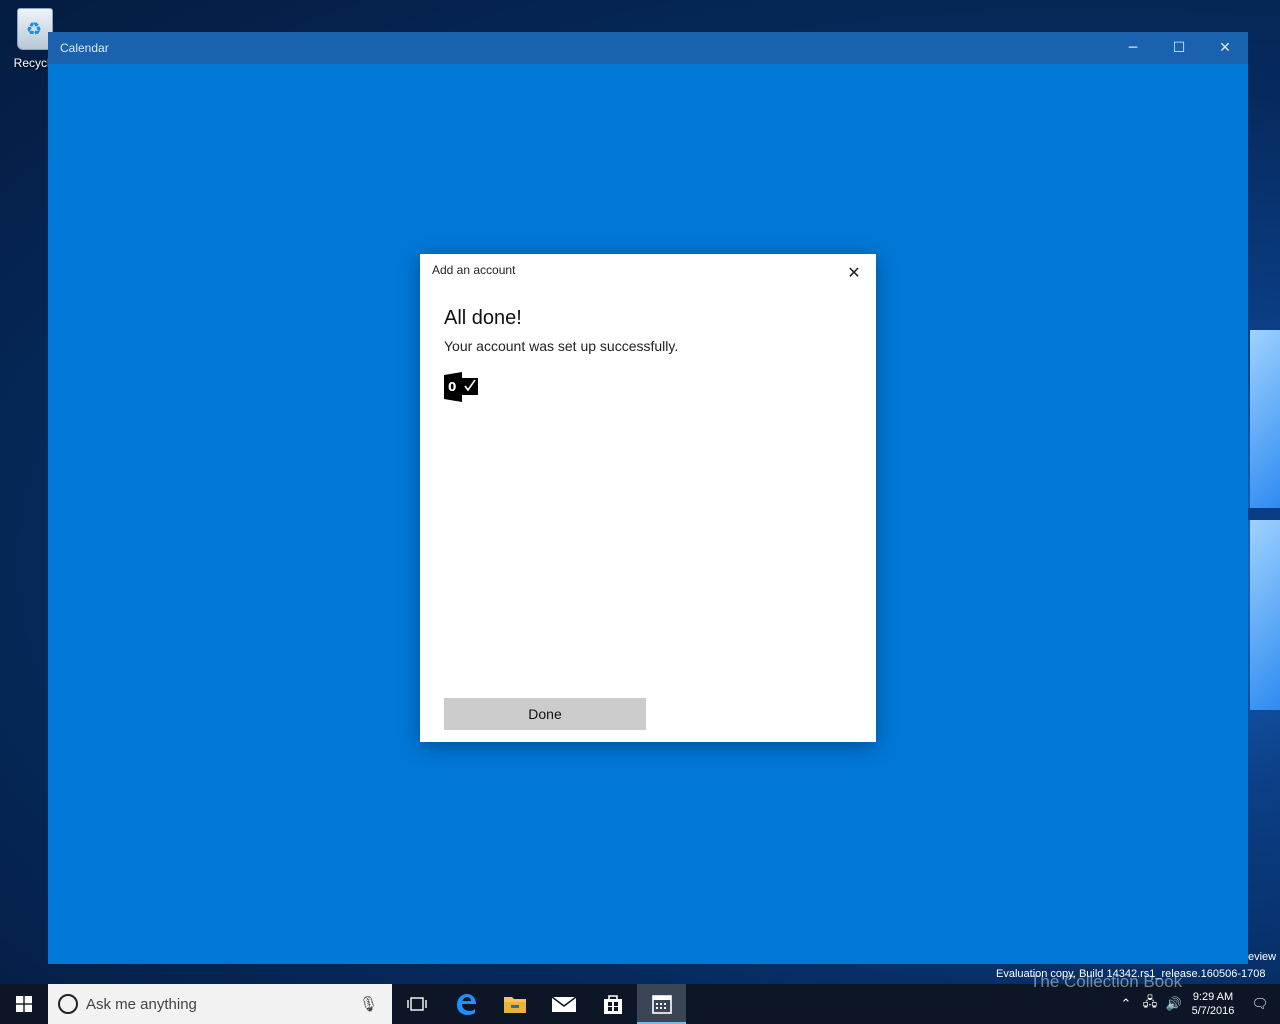 The width and height of the screenshot is (1280, 1024). I want to click on calendar-taskbar-button, so click(661, 1004).